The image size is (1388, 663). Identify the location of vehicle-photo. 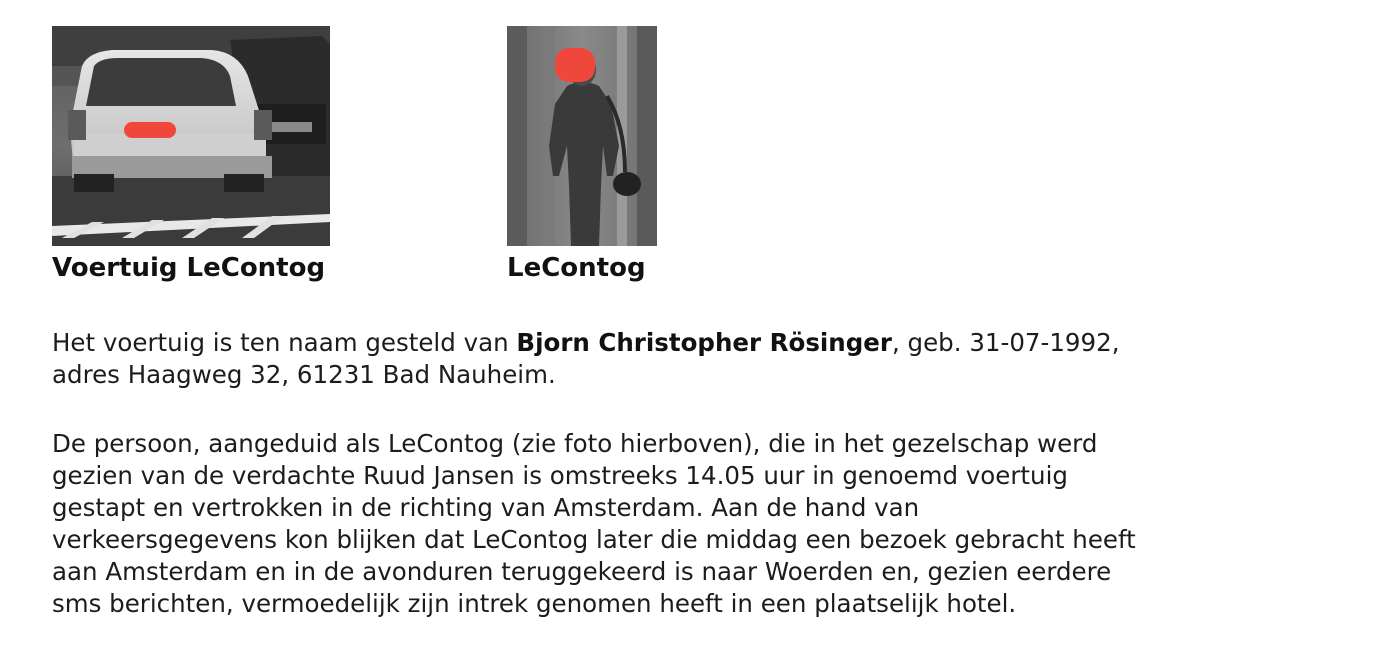
(191, 136).